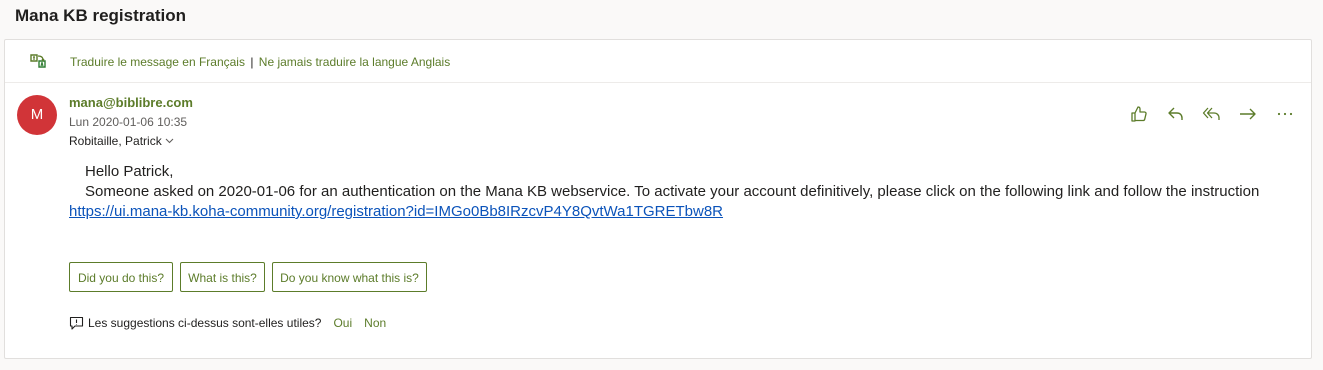  What do you see at coordinates (222, 277) in the screenshot?
I see `suggested-reply-button: What is this?` at bounding box center [222, 277].